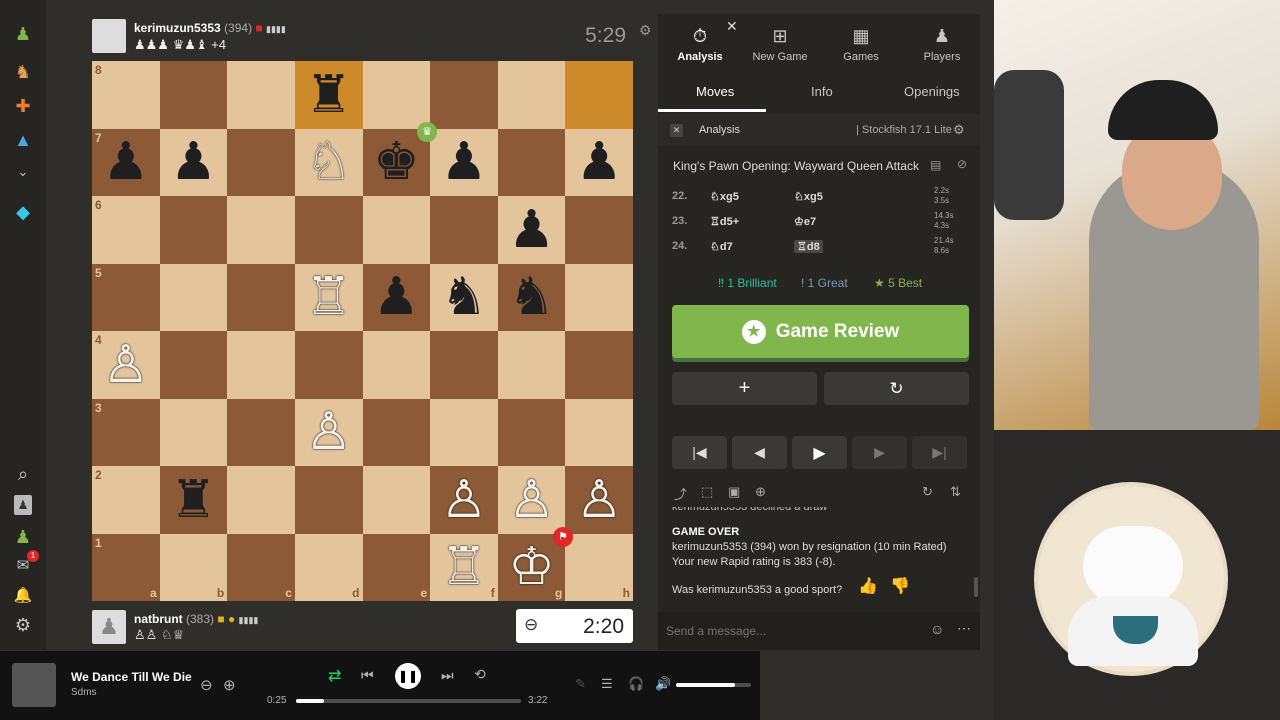 Image resolution: width=1280 pixels, height=720 pixels. Describe the element at coordinates (900, 587) in the screenshot. I see `thumbs-down-icon: 👎` at that location.